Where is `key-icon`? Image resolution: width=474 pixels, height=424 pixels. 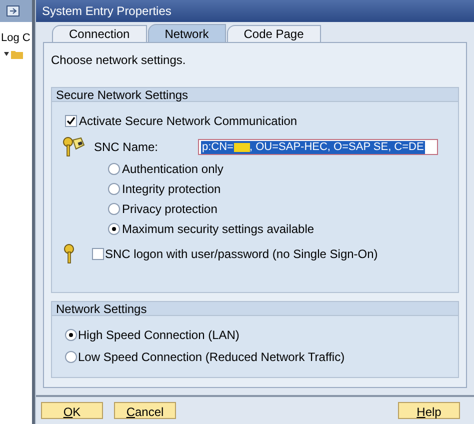 key-icon is located at coordinates (69, 254).